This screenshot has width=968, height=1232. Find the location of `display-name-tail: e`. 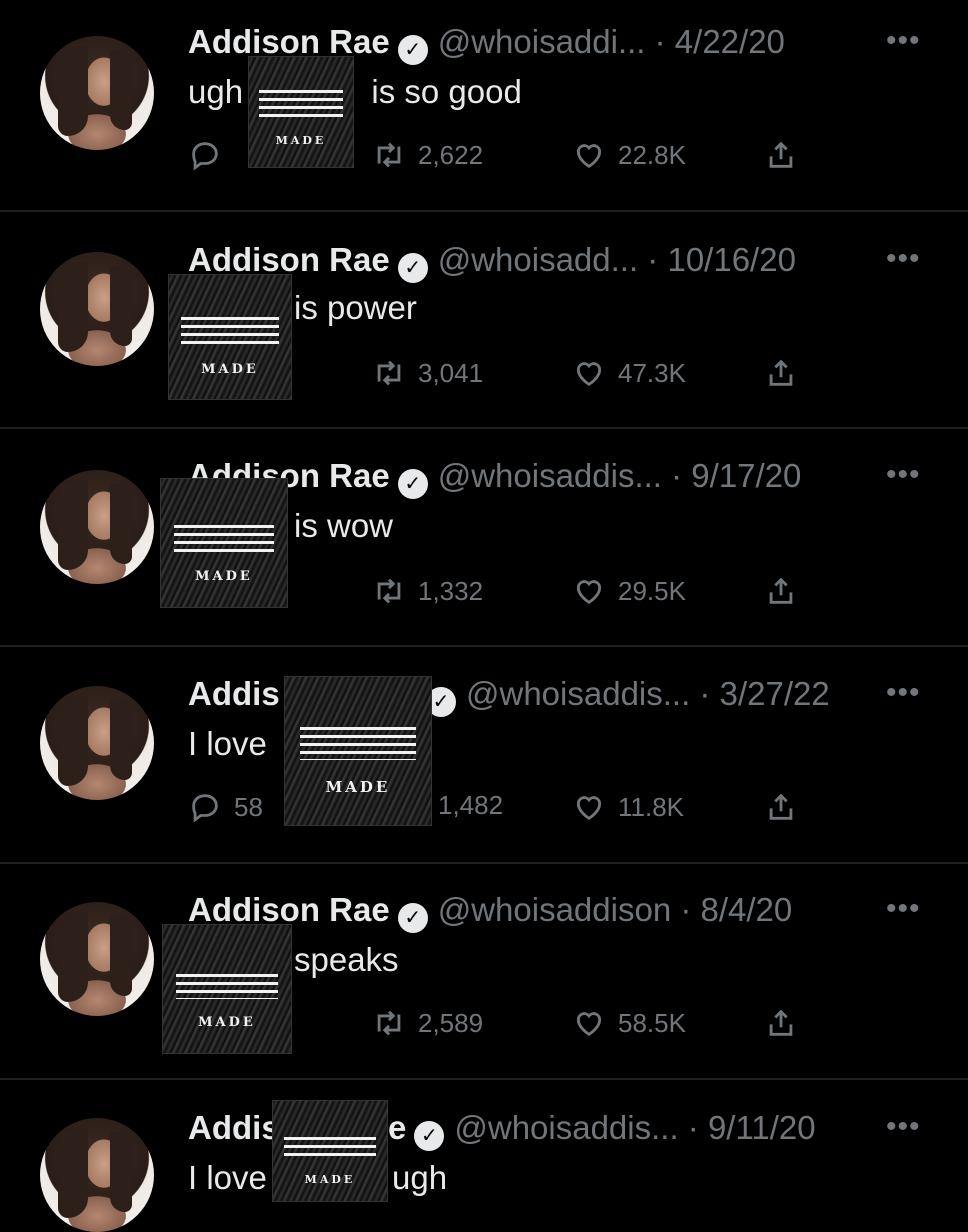

display-name-tail: e is located at coordinates (397, 1127).